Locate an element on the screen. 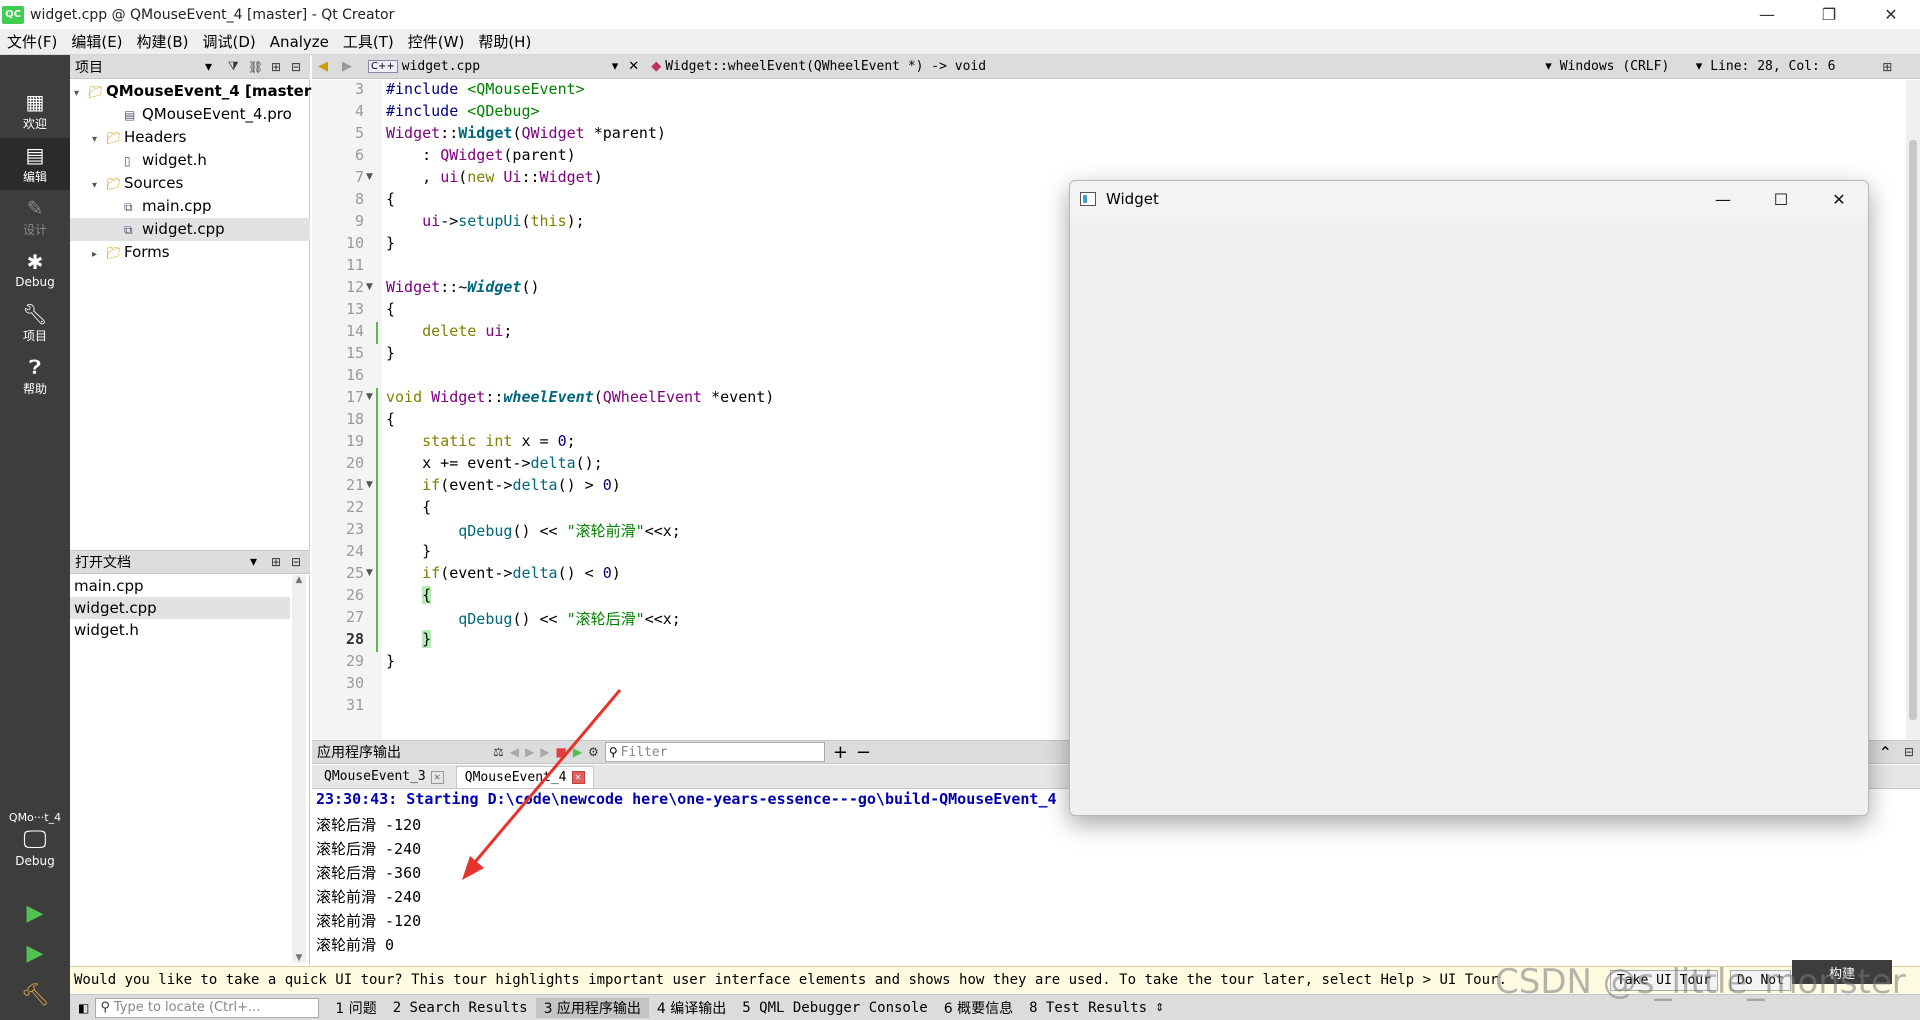 This screenshot has height=1020, width=1920. mode-projects: 🔧︎ 项目 is located at coordinates (35, 323).